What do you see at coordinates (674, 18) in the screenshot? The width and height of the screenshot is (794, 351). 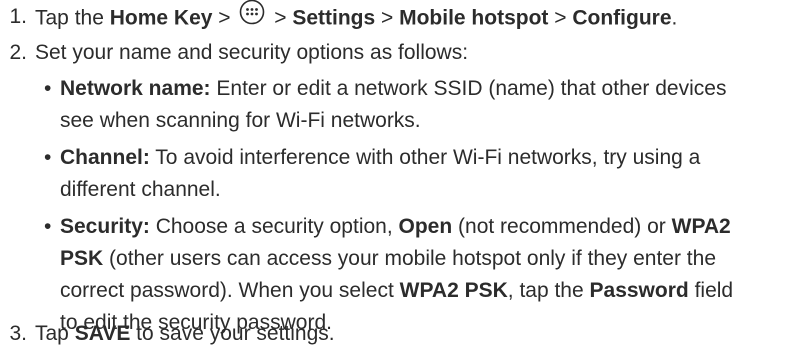 I see `period: .` at bounding box center [674, 18].